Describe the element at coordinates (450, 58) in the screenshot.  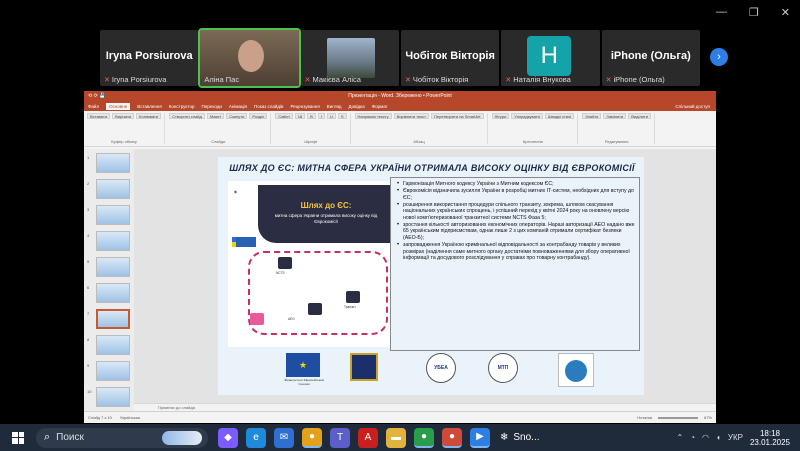
I see `participant-tile: Чобіток Вікторія ✕ Чобіток Вікторія` at that location.